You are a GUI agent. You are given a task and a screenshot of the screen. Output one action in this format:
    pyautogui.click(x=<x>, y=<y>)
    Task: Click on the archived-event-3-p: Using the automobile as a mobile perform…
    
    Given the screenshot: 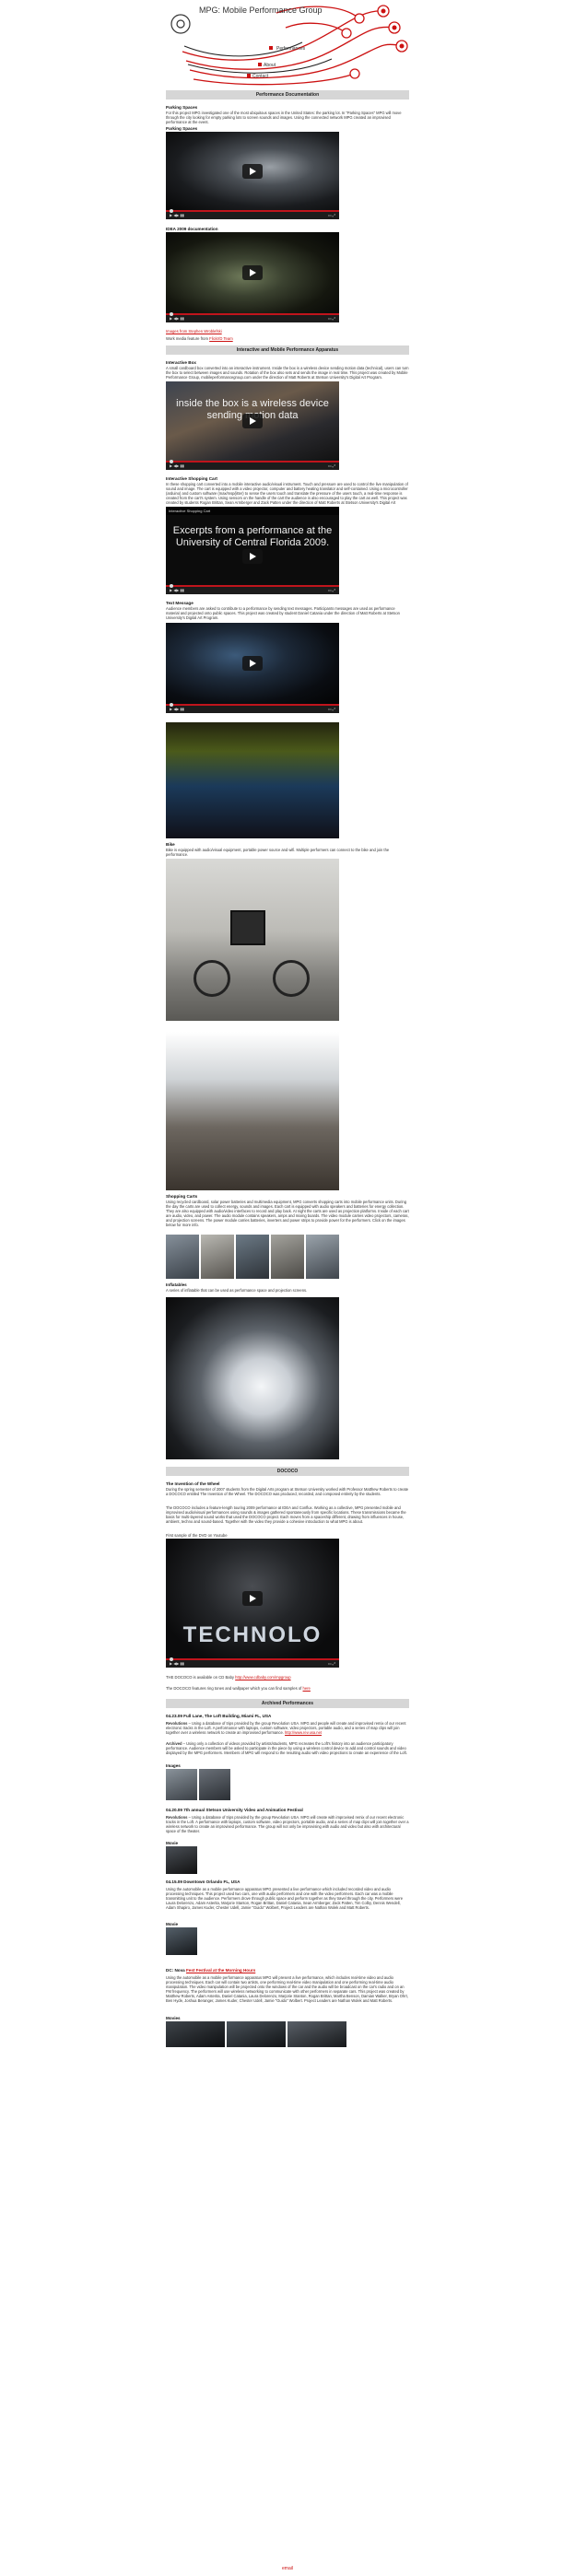 What is the action you would take?
    pyautogui.click(x=285, y=1898)
    